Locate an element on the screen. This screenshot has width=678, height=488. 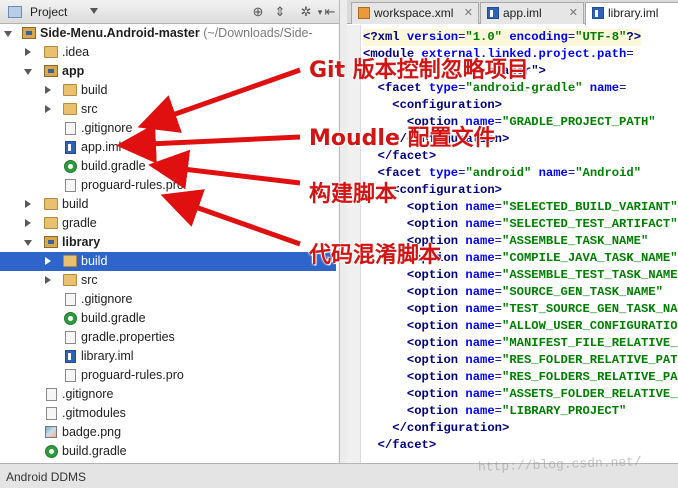
code-line: <option name="SELECTED_BUILD_VARIANT" is located at coordinates (520, 207).